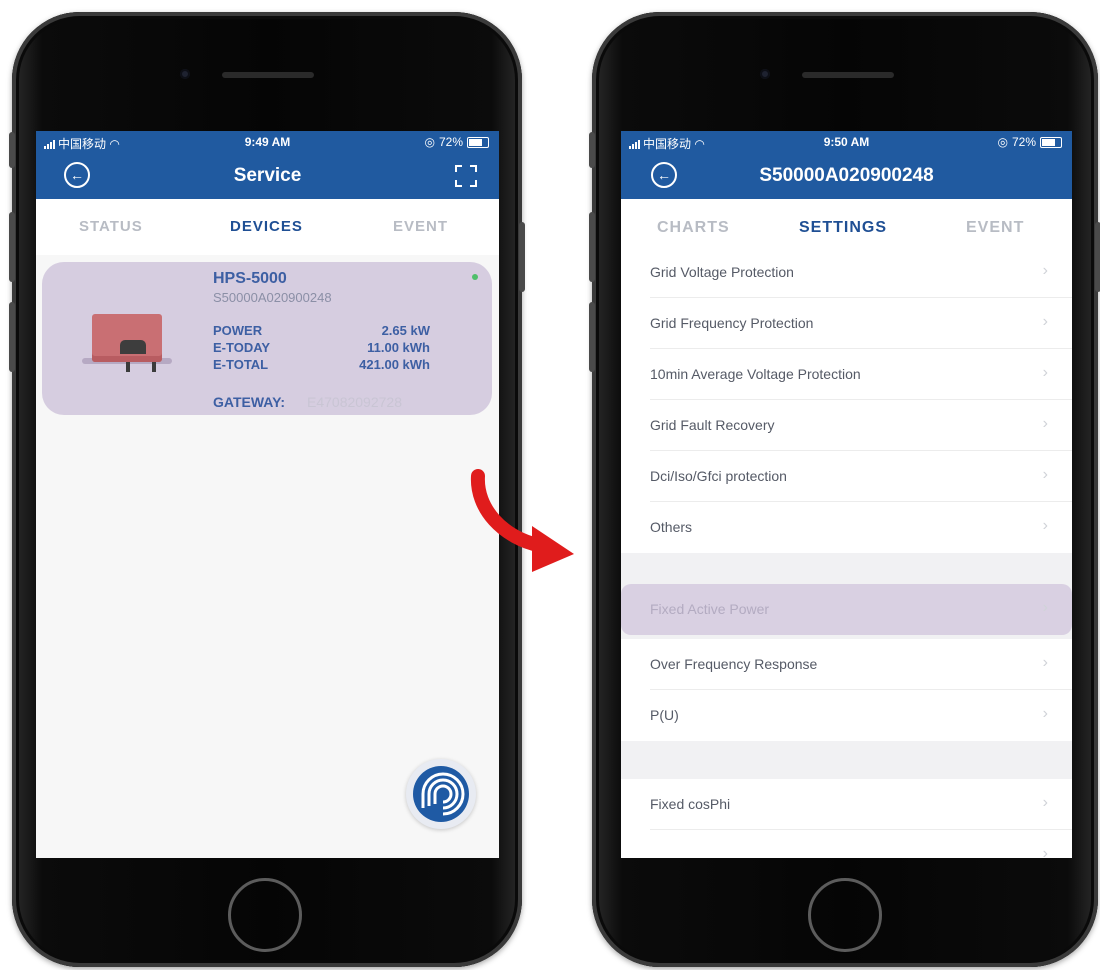  Describe the element at coordinates (693, 228) in the screenshot. I see `tab-charts: CHARTS` at that location.